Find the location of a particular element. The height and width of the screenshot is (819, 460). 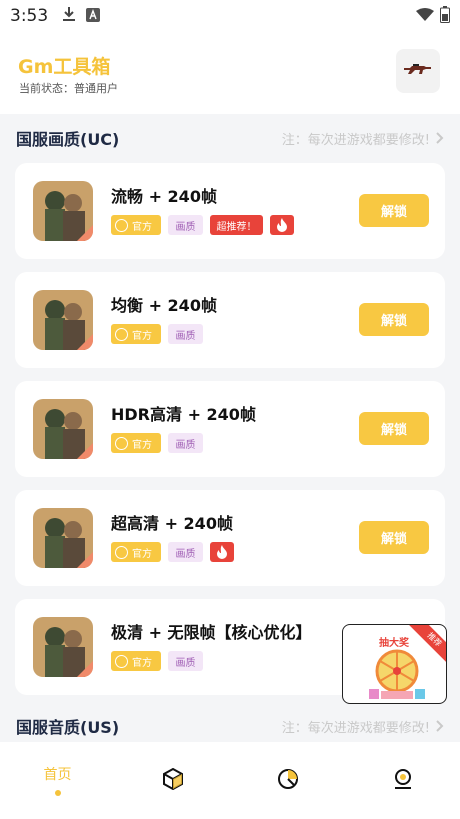

card-title: HDR高清 + 240帧 is located at coordinates (183, 414).